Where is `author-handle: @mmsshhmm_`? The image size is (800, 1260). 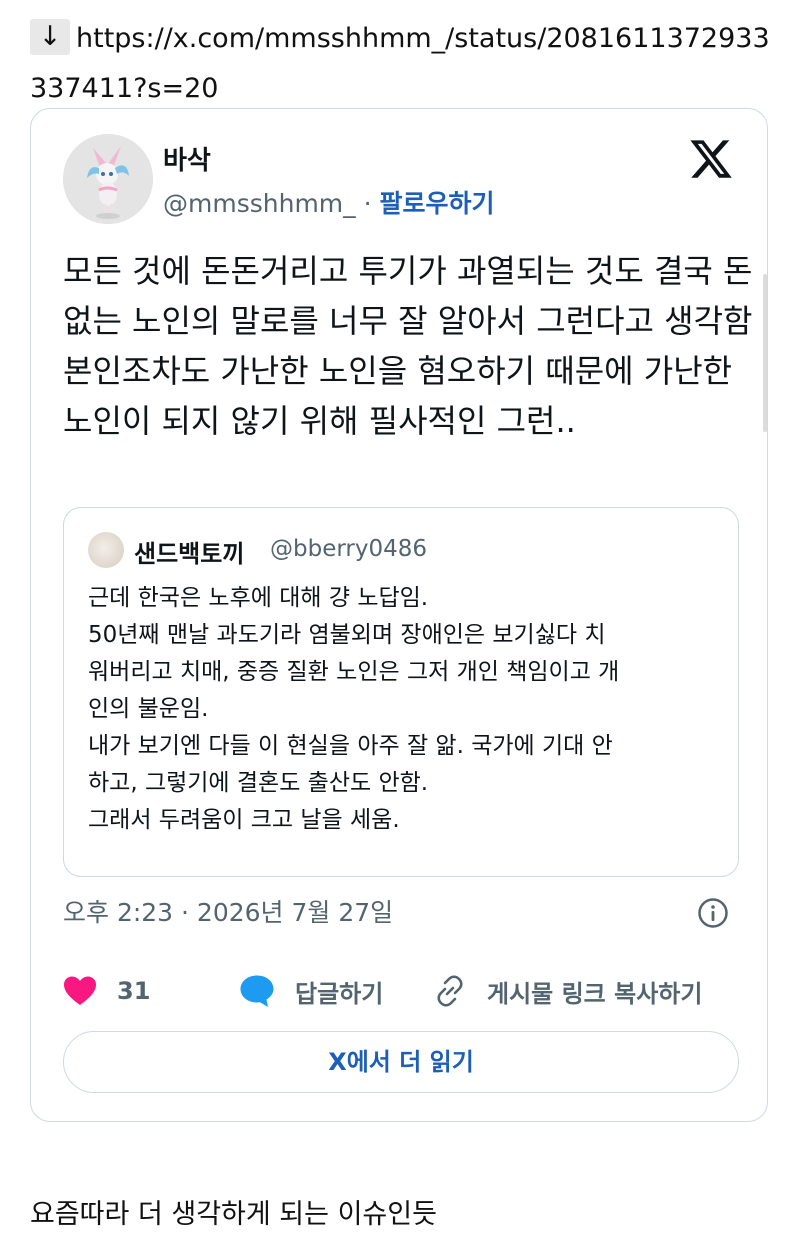
author-handle: @mmsshhmm_ is located at coordinates (259, 203).